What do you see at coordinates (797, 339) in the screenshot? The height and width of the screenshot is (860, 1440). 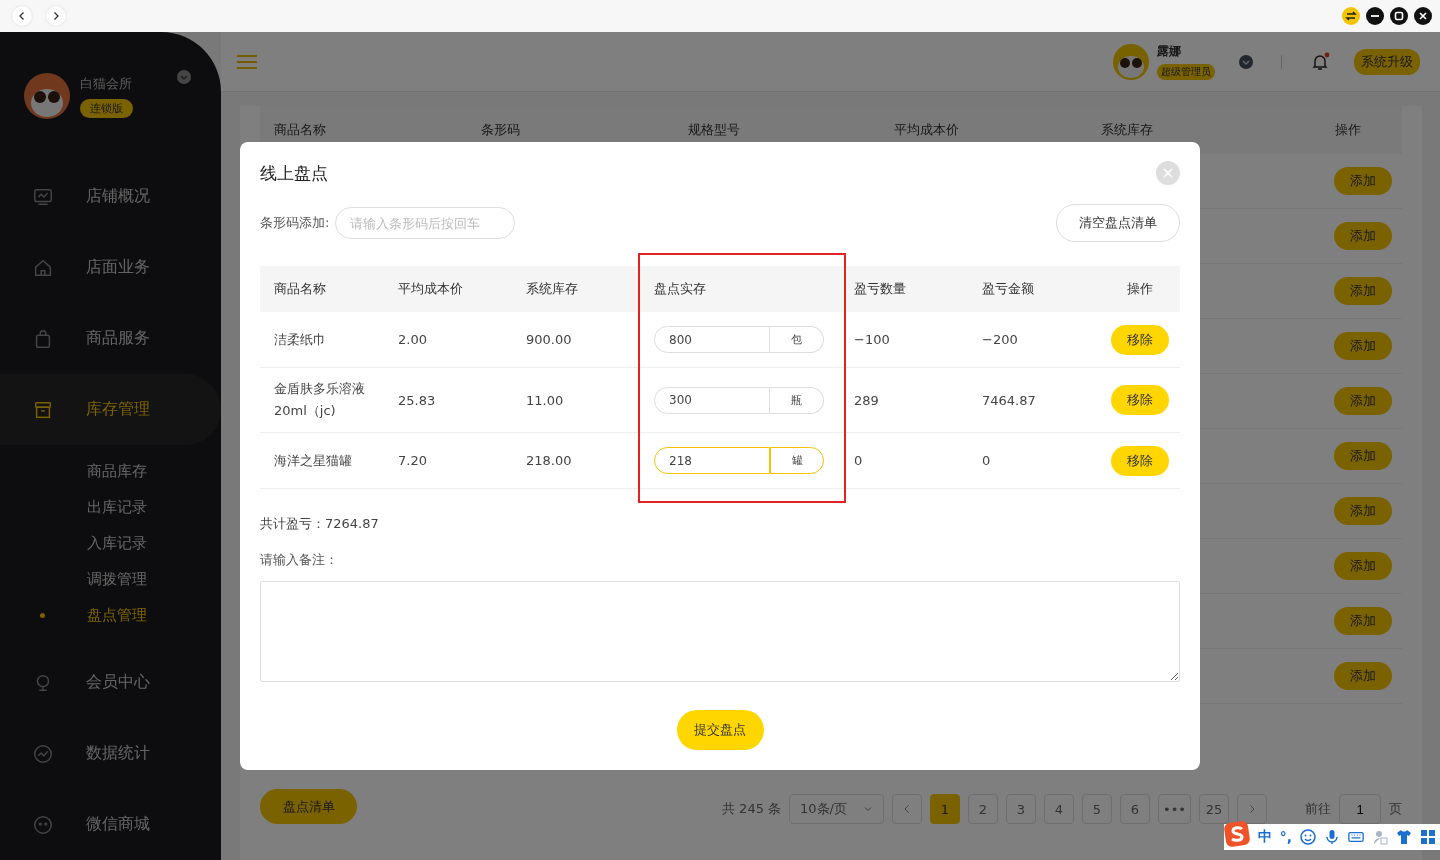 I see `unit-button: 包` at bounding box center [797, 339].